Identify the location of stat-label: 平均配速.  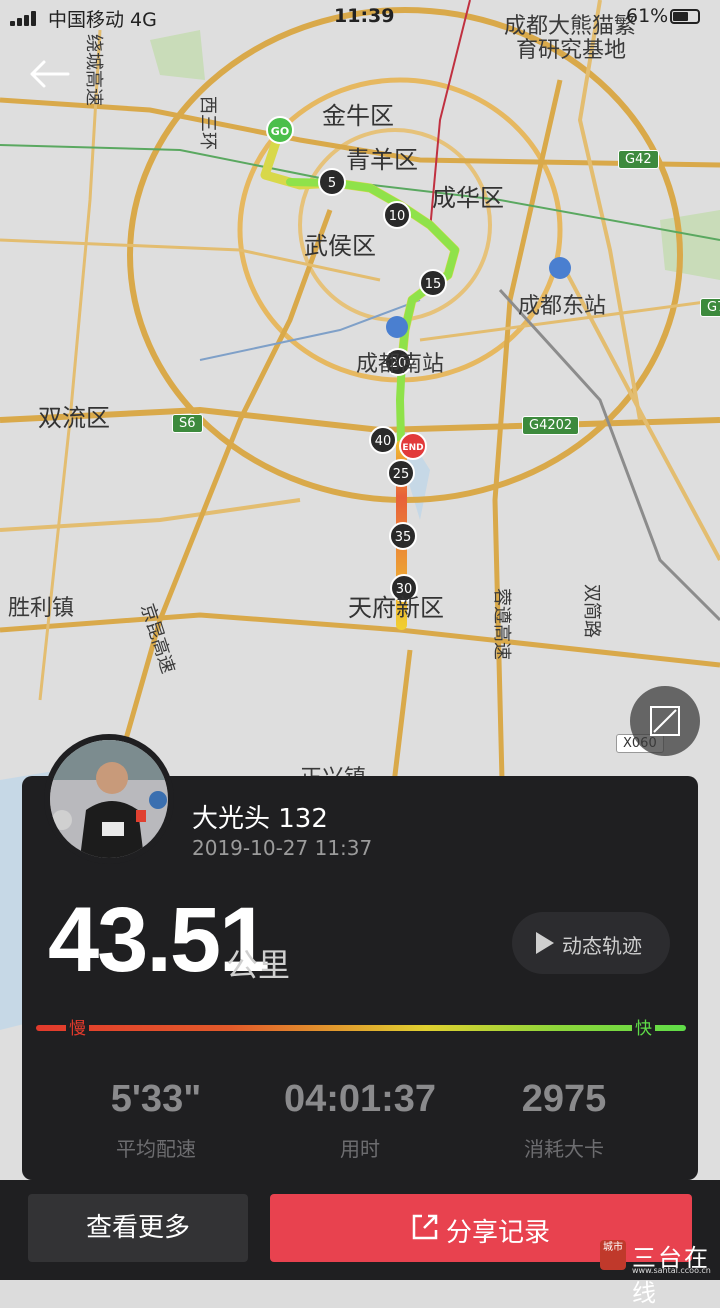
(156, 1149).